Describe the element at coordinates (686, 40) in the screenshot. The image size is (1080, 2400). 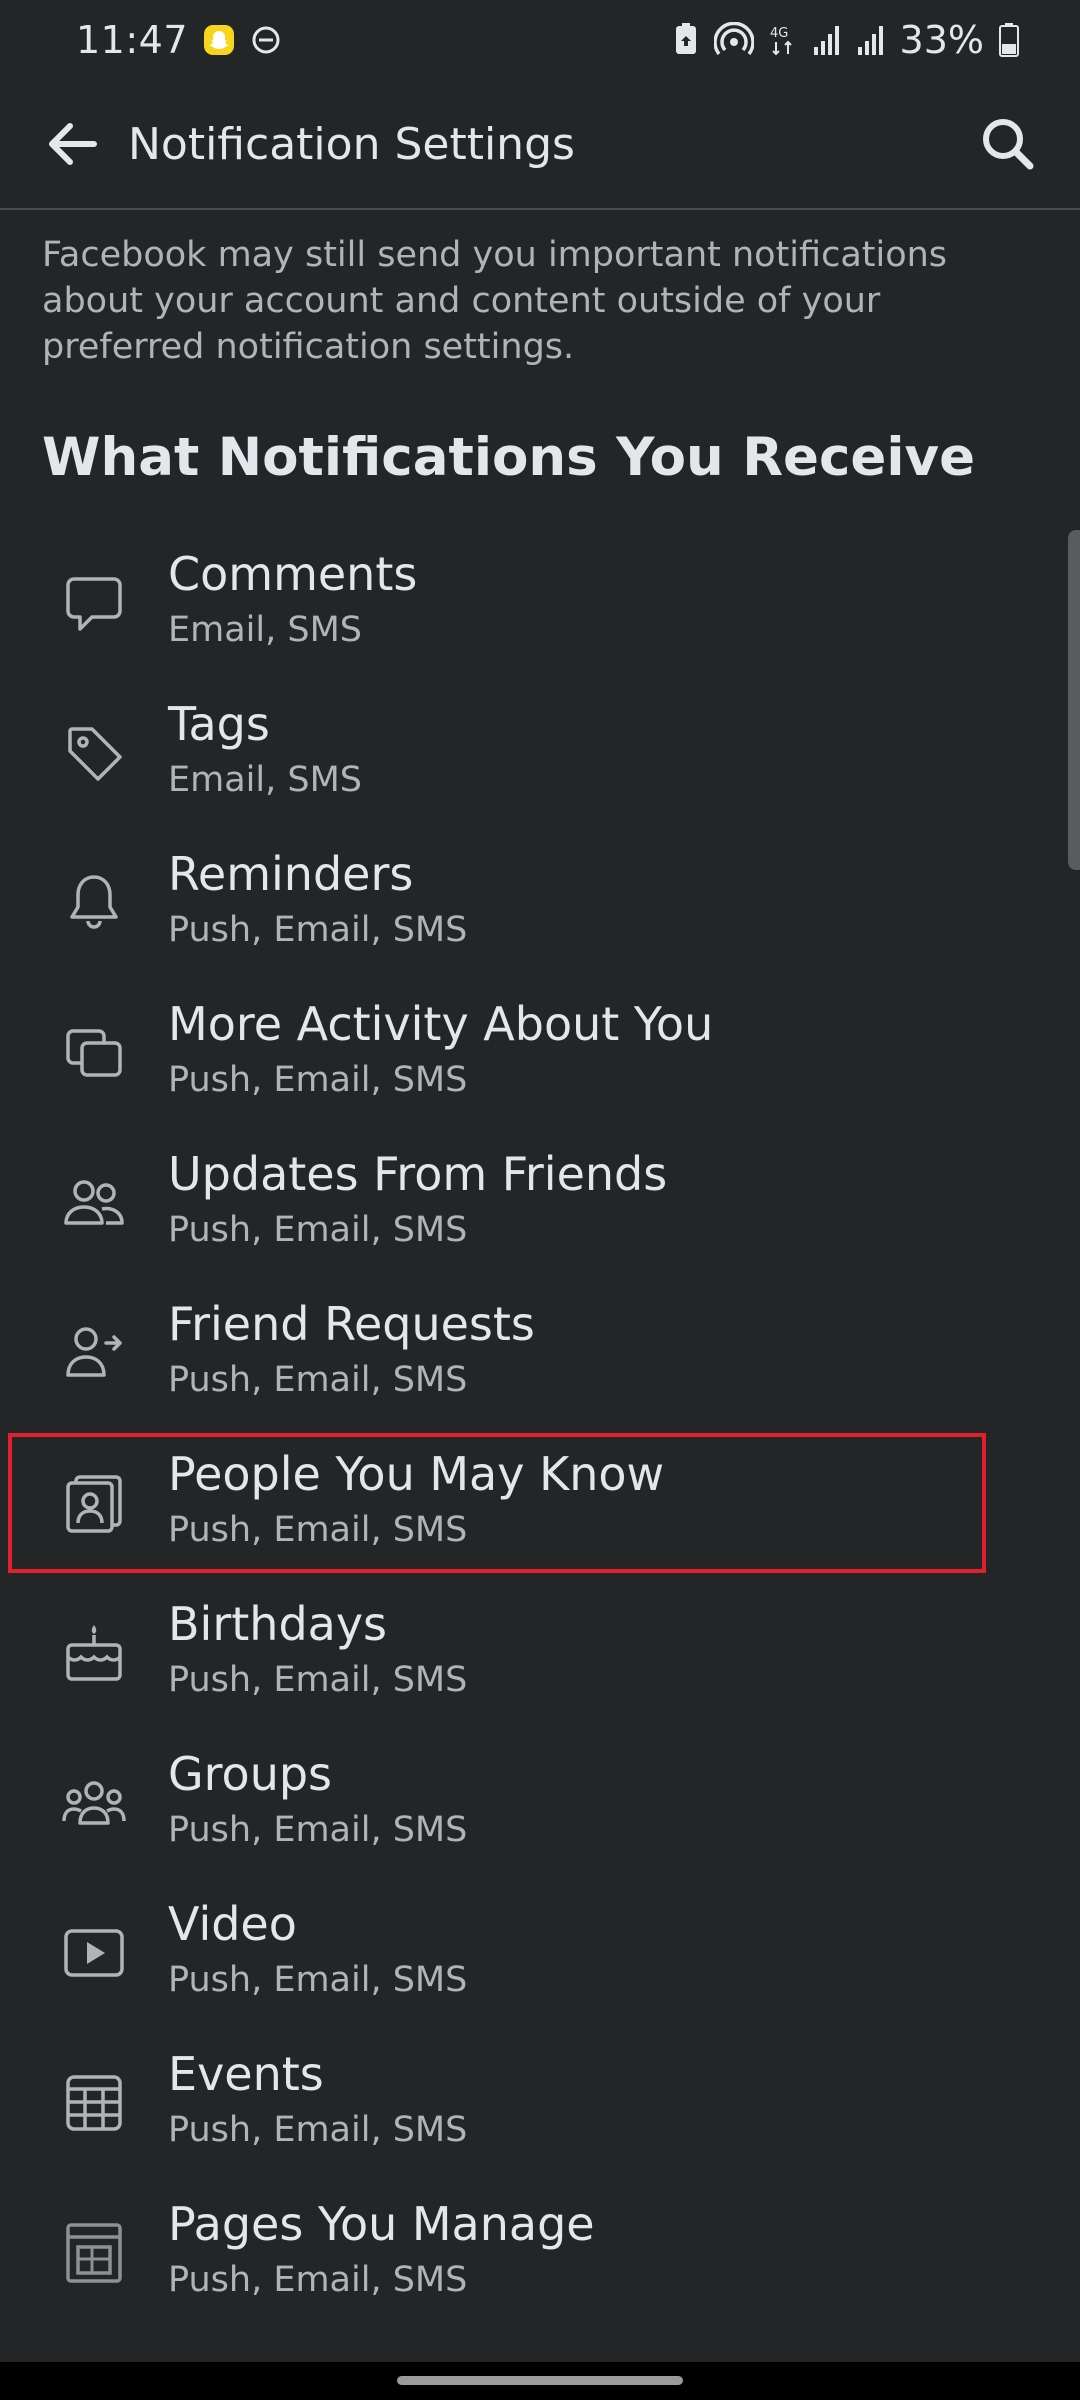
I see `battery-saver-icon` at that location.